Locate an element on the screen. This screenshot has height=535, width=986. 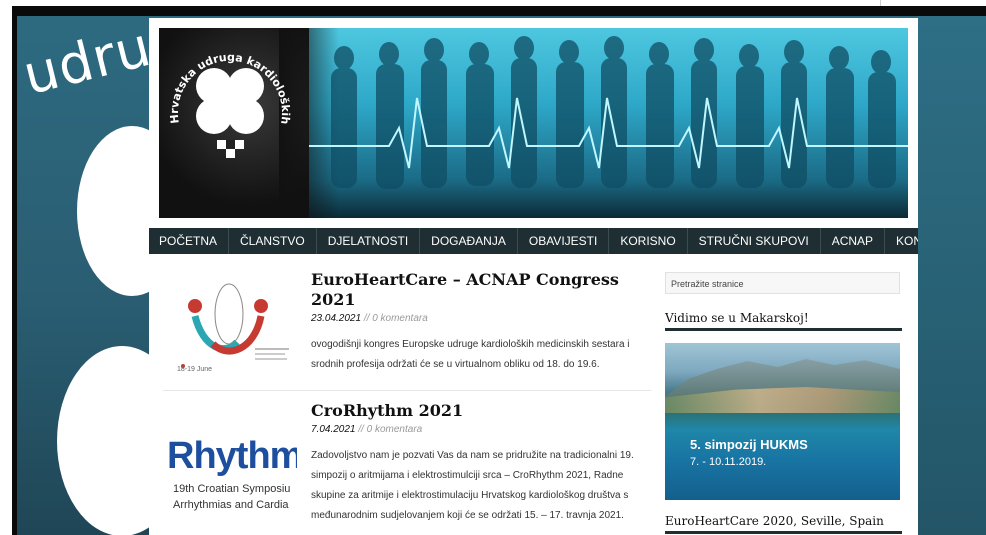
nav-item-strucni-skupovi: STRUČNI SKUPOVI is located at coordinates (754, 241).